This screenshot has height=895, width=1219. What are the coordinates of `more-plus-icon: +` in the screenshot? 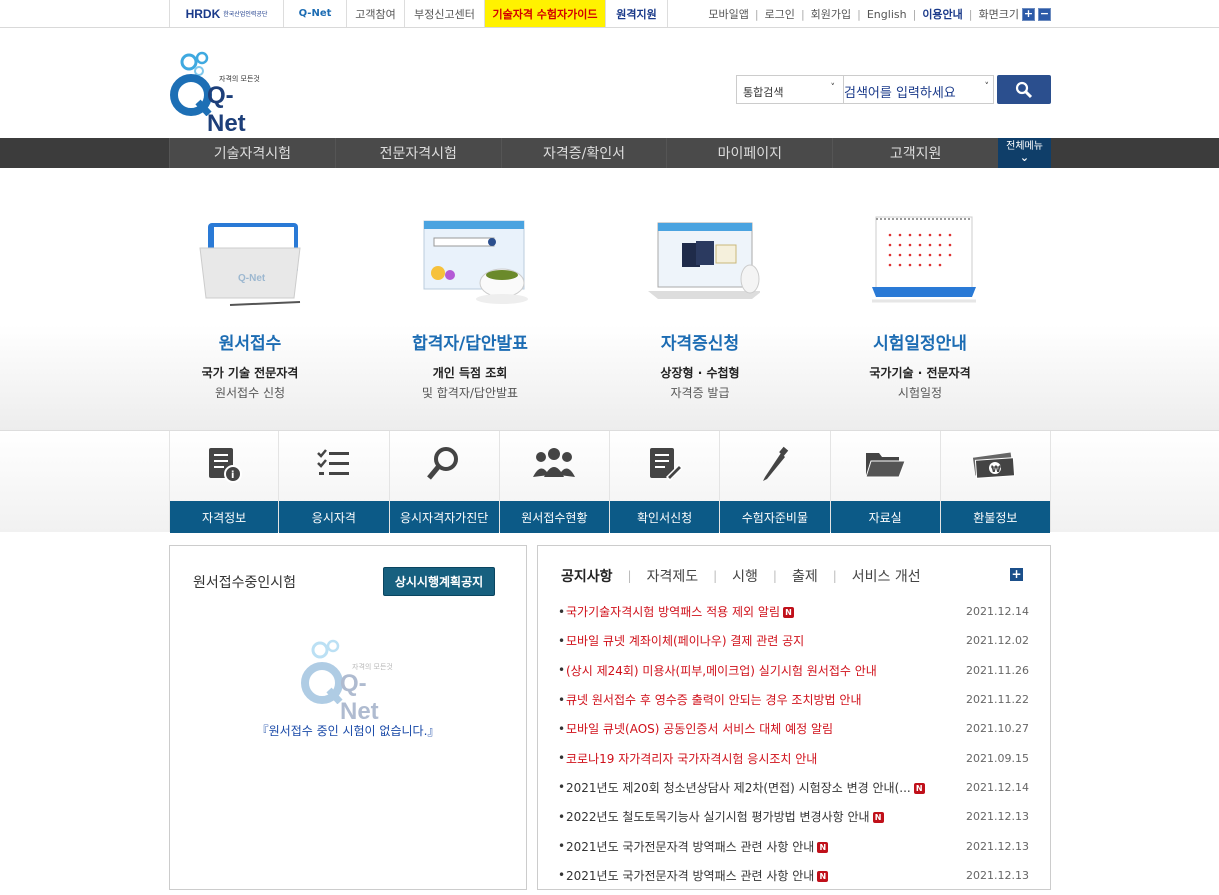 It's located at (1016, 574).